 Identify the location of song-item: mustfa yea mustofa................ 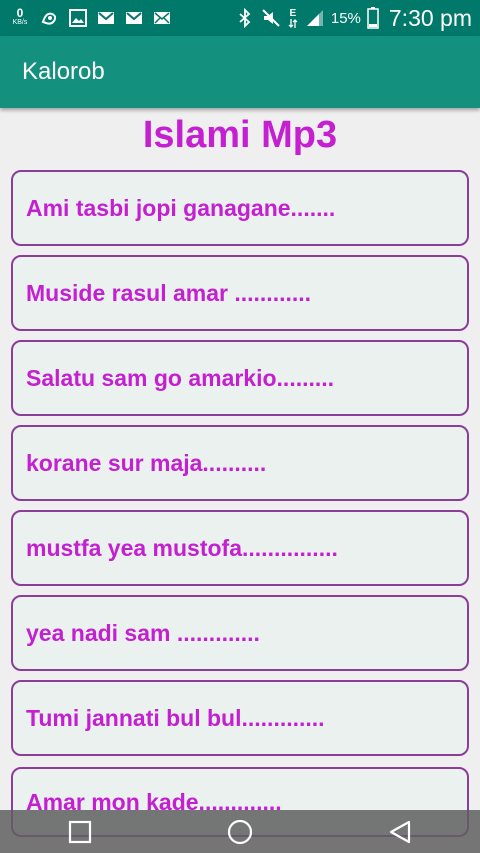
(240, 548).